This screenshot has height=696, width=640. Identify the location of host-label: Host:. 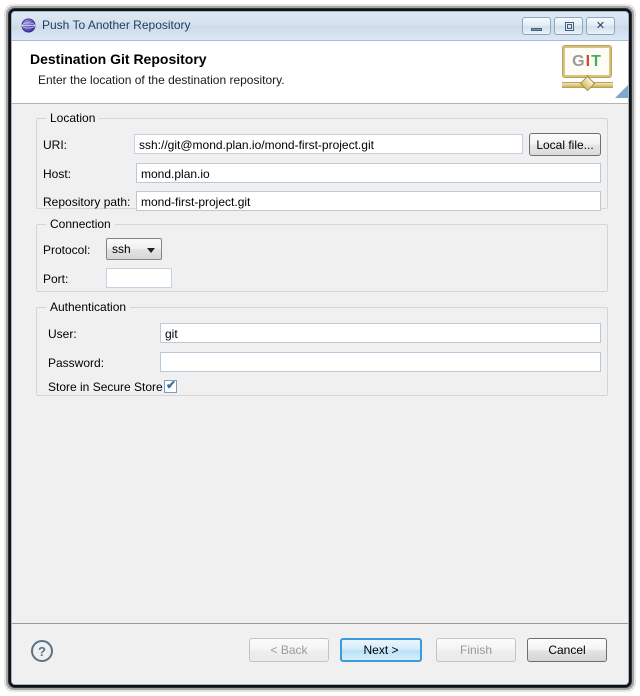
(57, 174).